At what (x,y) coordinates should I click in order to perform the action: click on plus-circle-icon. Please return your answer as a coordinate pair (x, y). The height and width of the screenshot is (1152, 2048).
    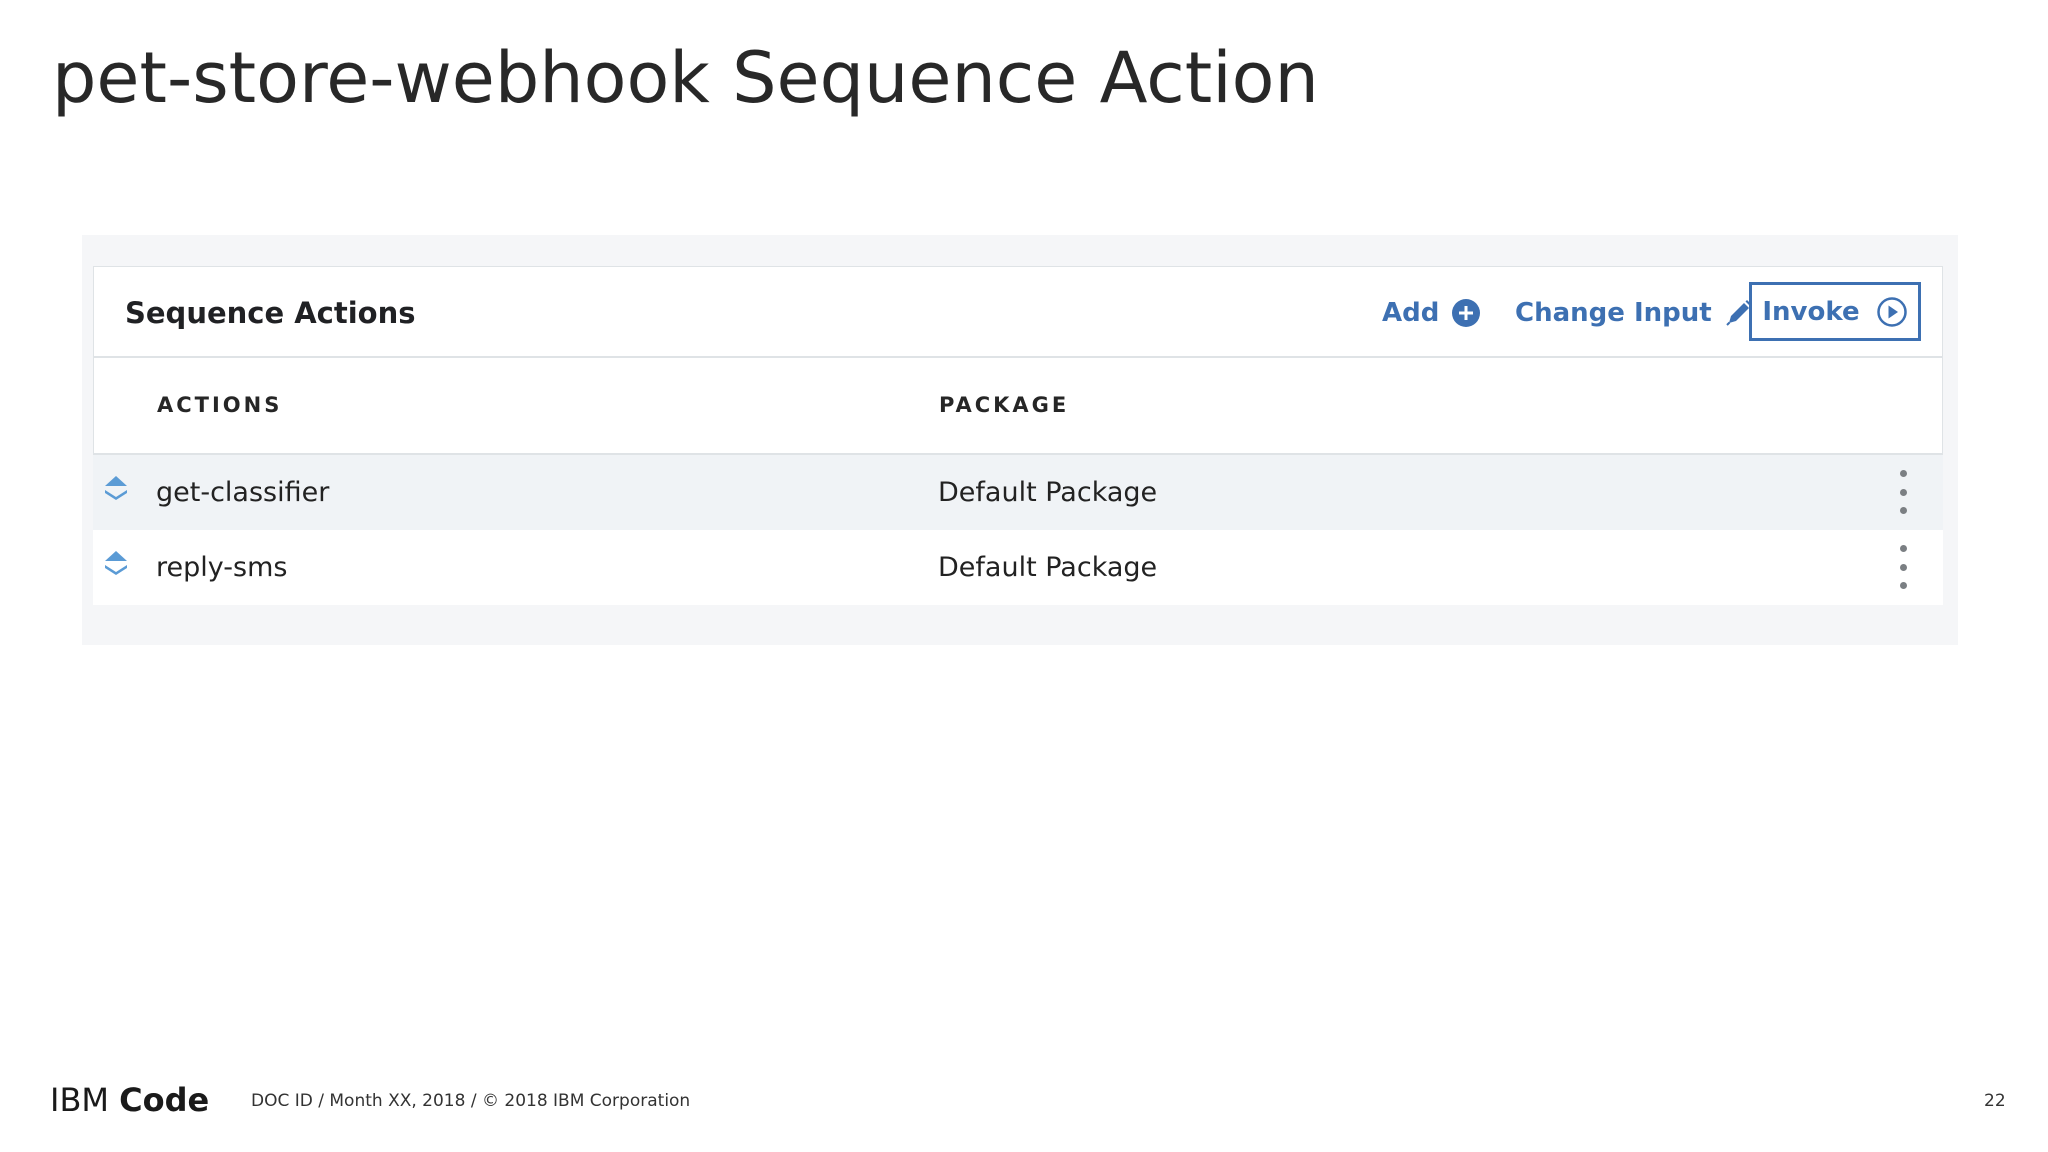
    Looking at the image, I should click on (1466, 313).